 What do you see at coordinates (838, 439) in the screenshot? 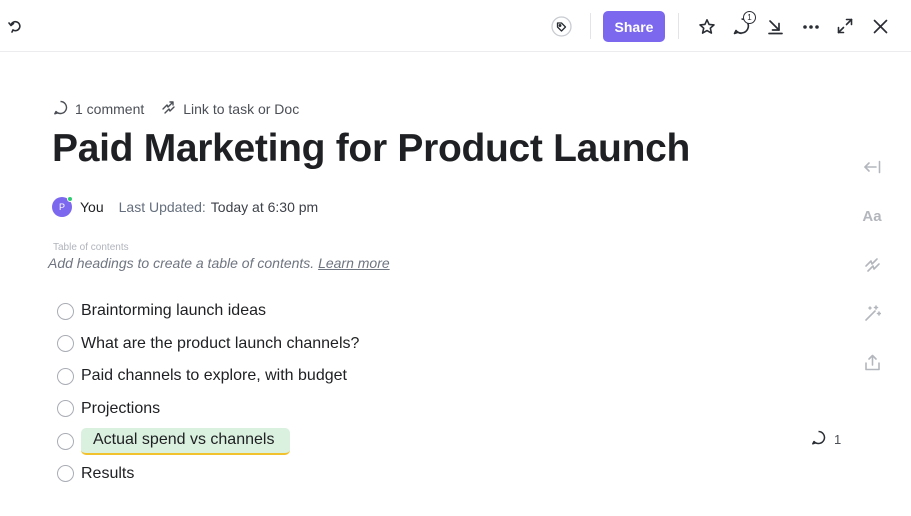
I see `inline-comment-count-value: 1` at bounding box center [838, 439].